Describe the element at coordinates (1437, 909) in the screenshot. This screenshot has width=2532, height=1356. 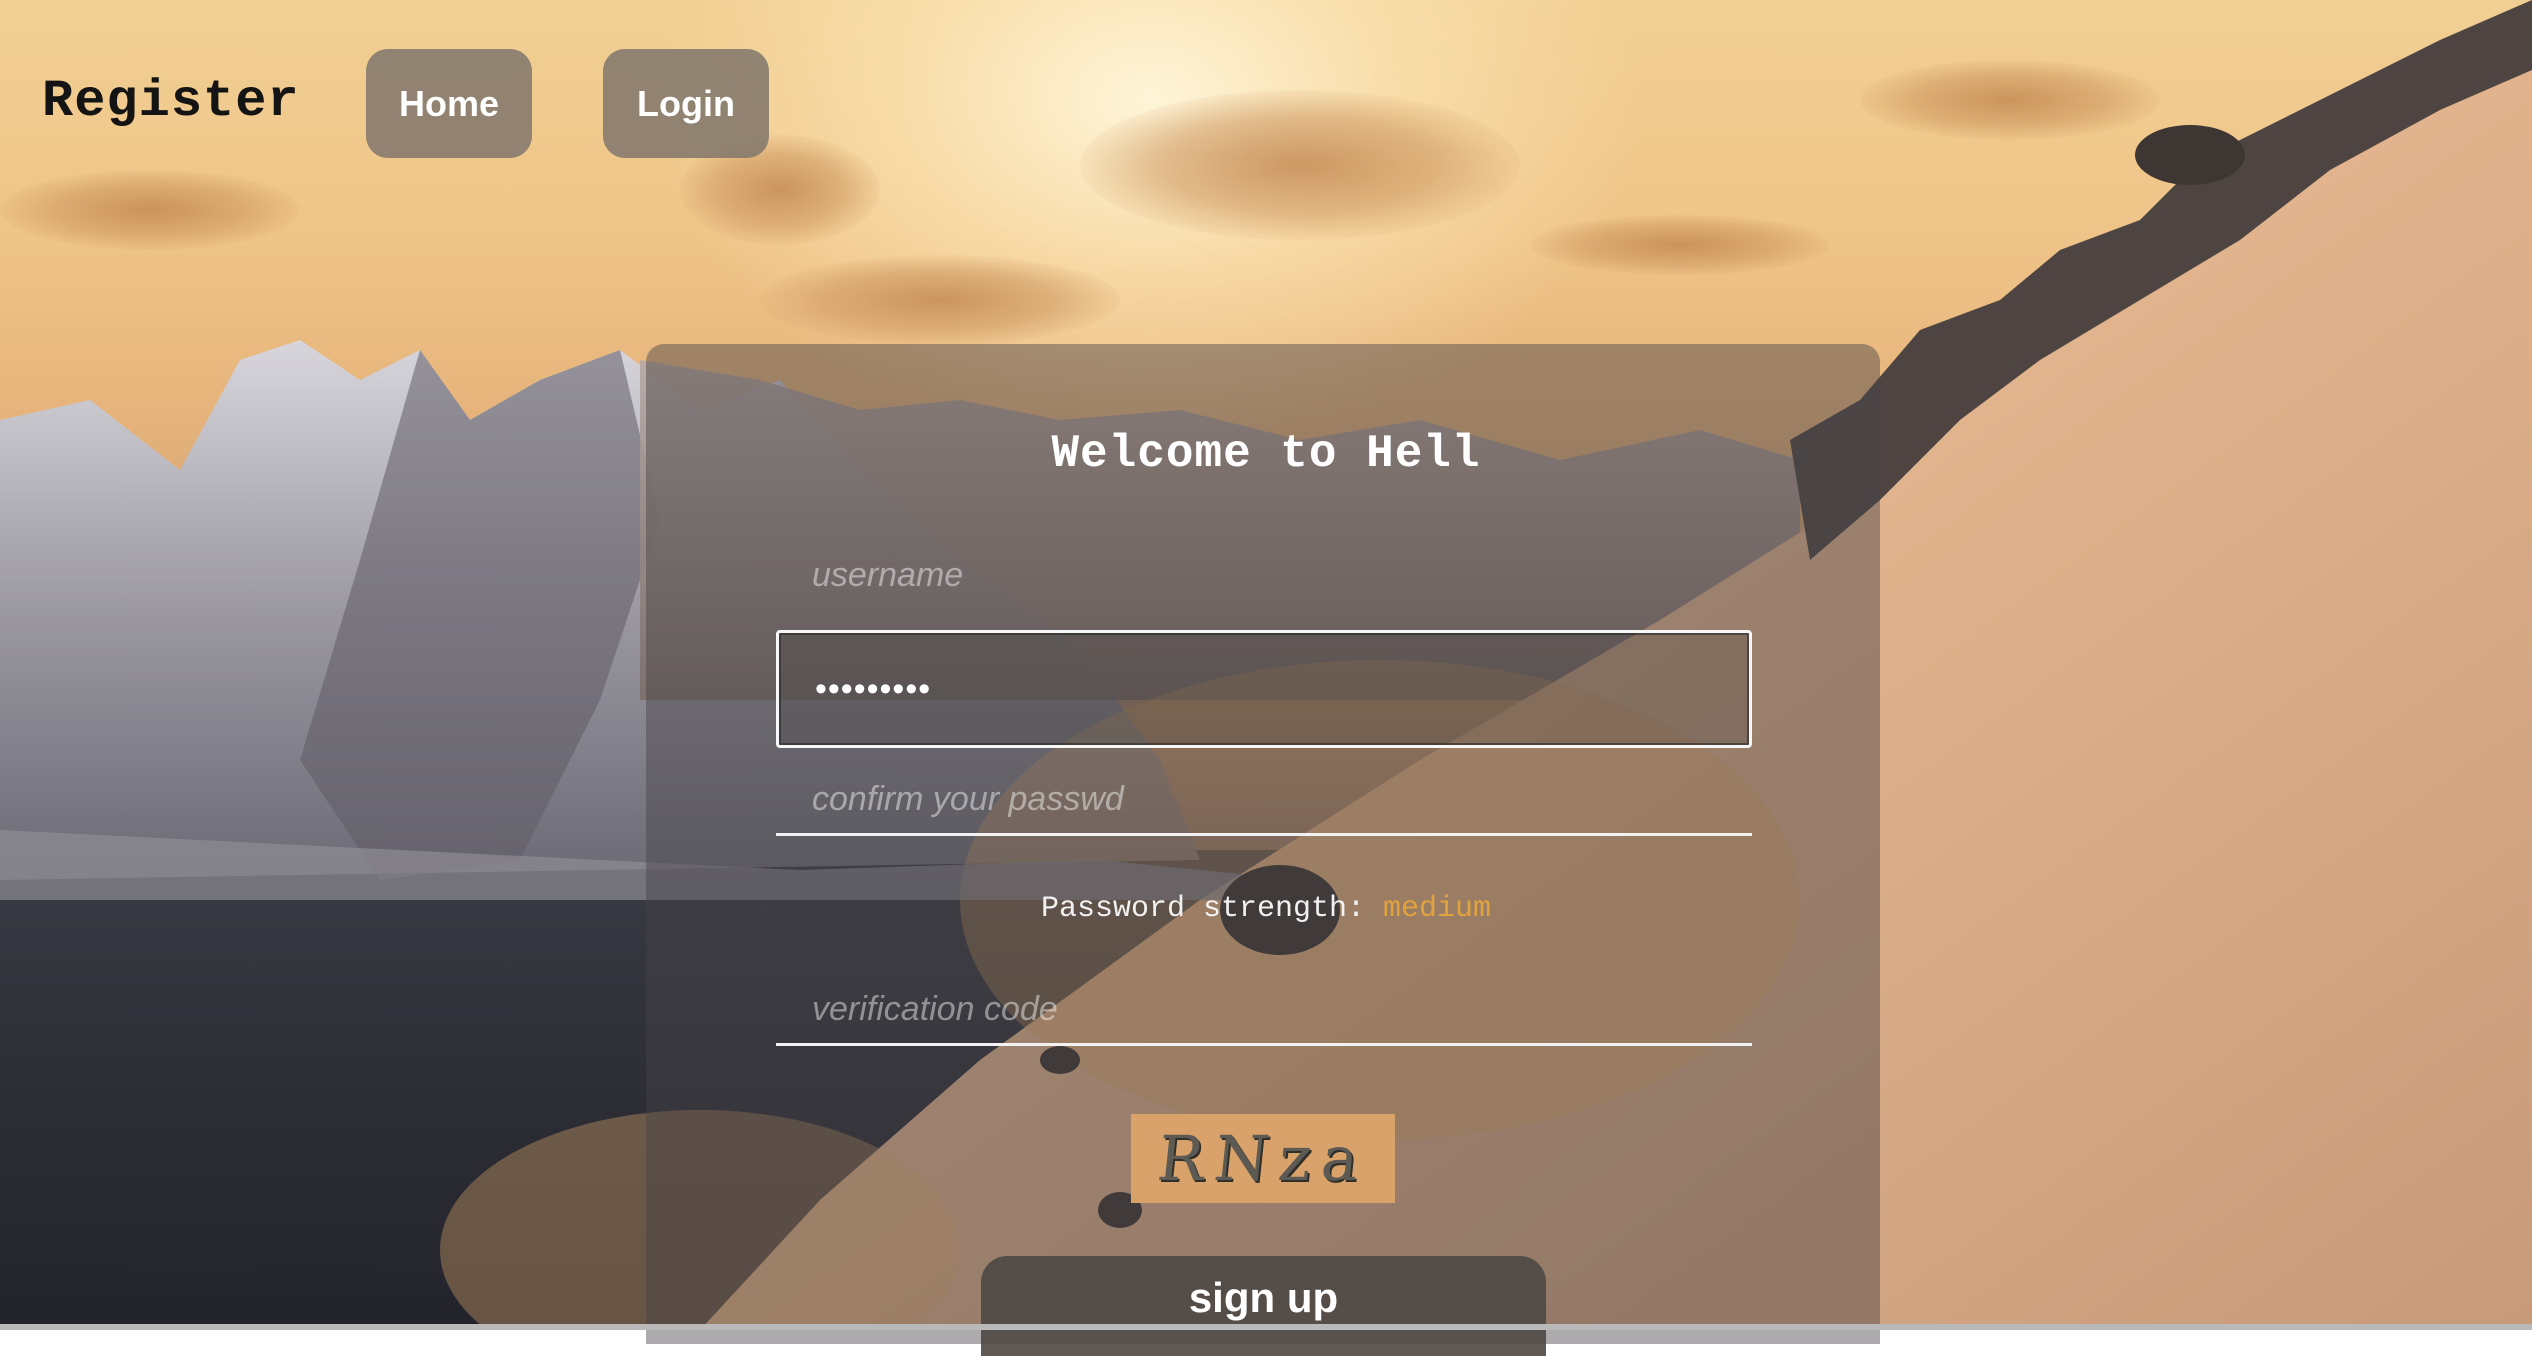
I see `password-strength-value: medium` at that location.